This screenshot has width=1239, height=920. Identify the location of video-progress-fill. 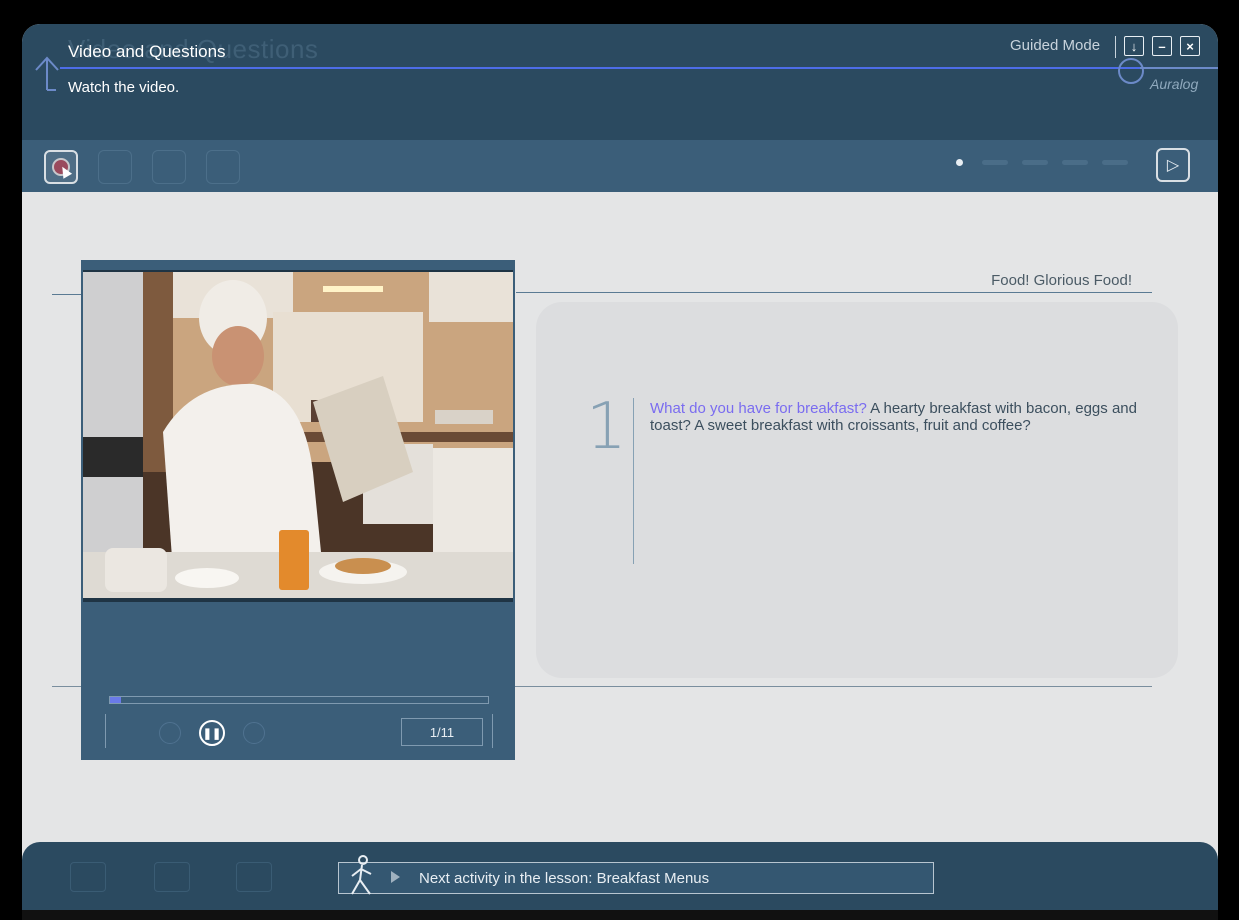
(116, 700).